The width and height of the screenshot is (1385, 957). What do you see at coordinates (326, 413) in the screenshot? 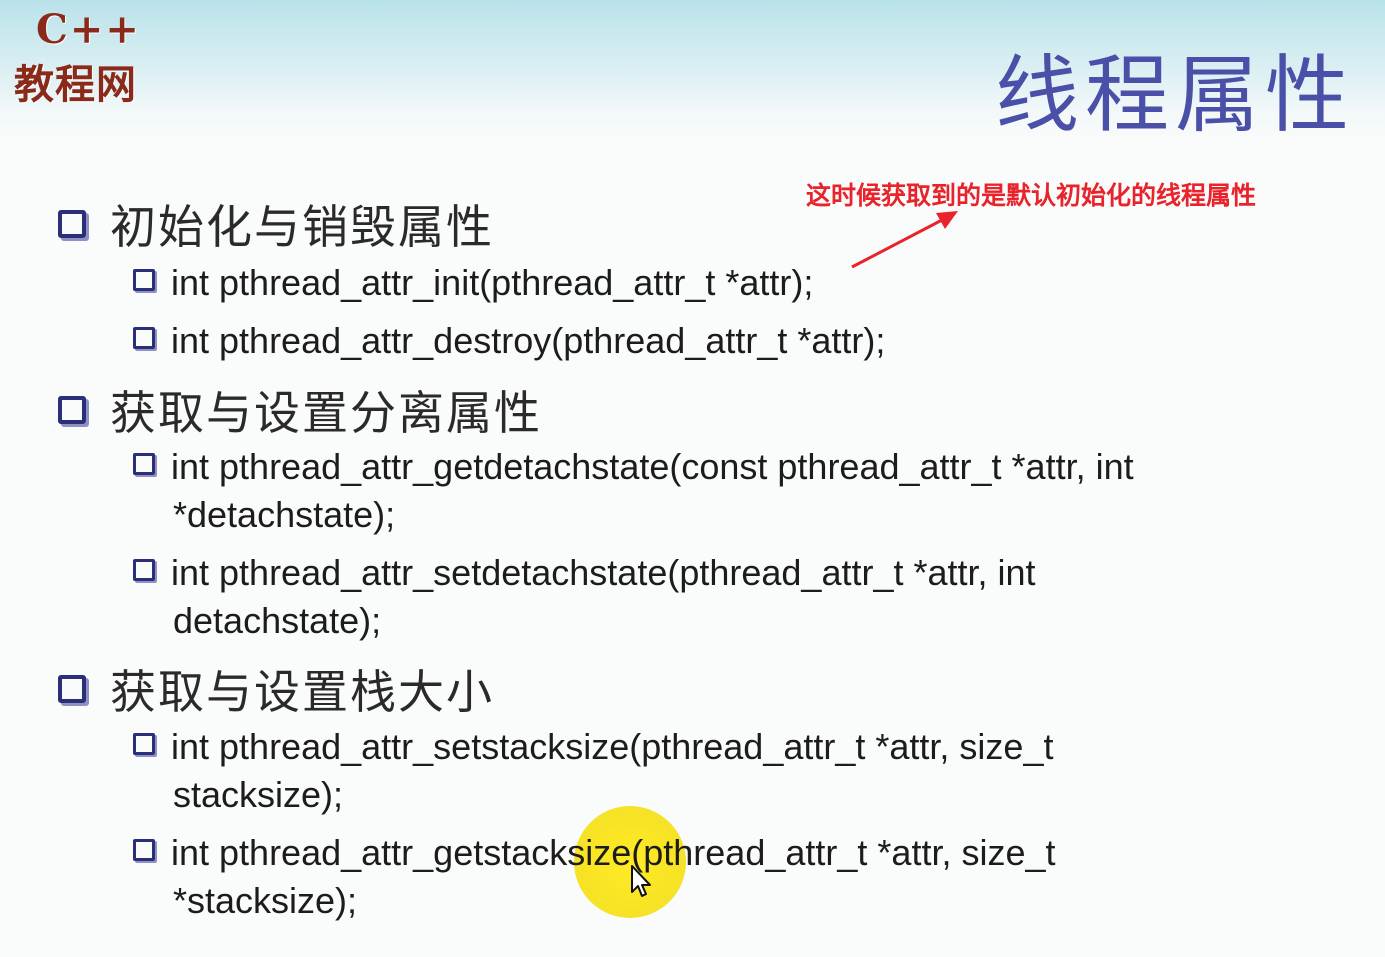
I see `section-heading-text: 获取与设置分离属性` at bounding box center [326, 413].